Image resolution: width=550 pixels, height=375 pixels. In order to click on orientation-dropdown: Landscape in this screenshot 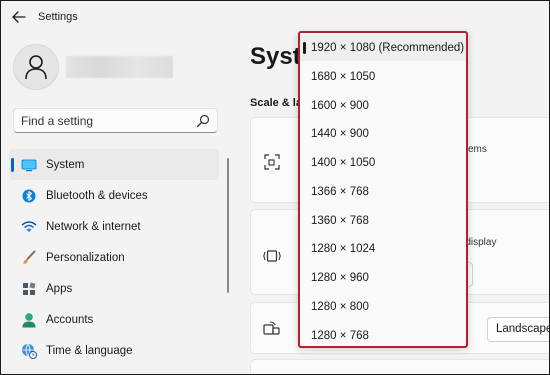, I will do `click(518, 329)`.